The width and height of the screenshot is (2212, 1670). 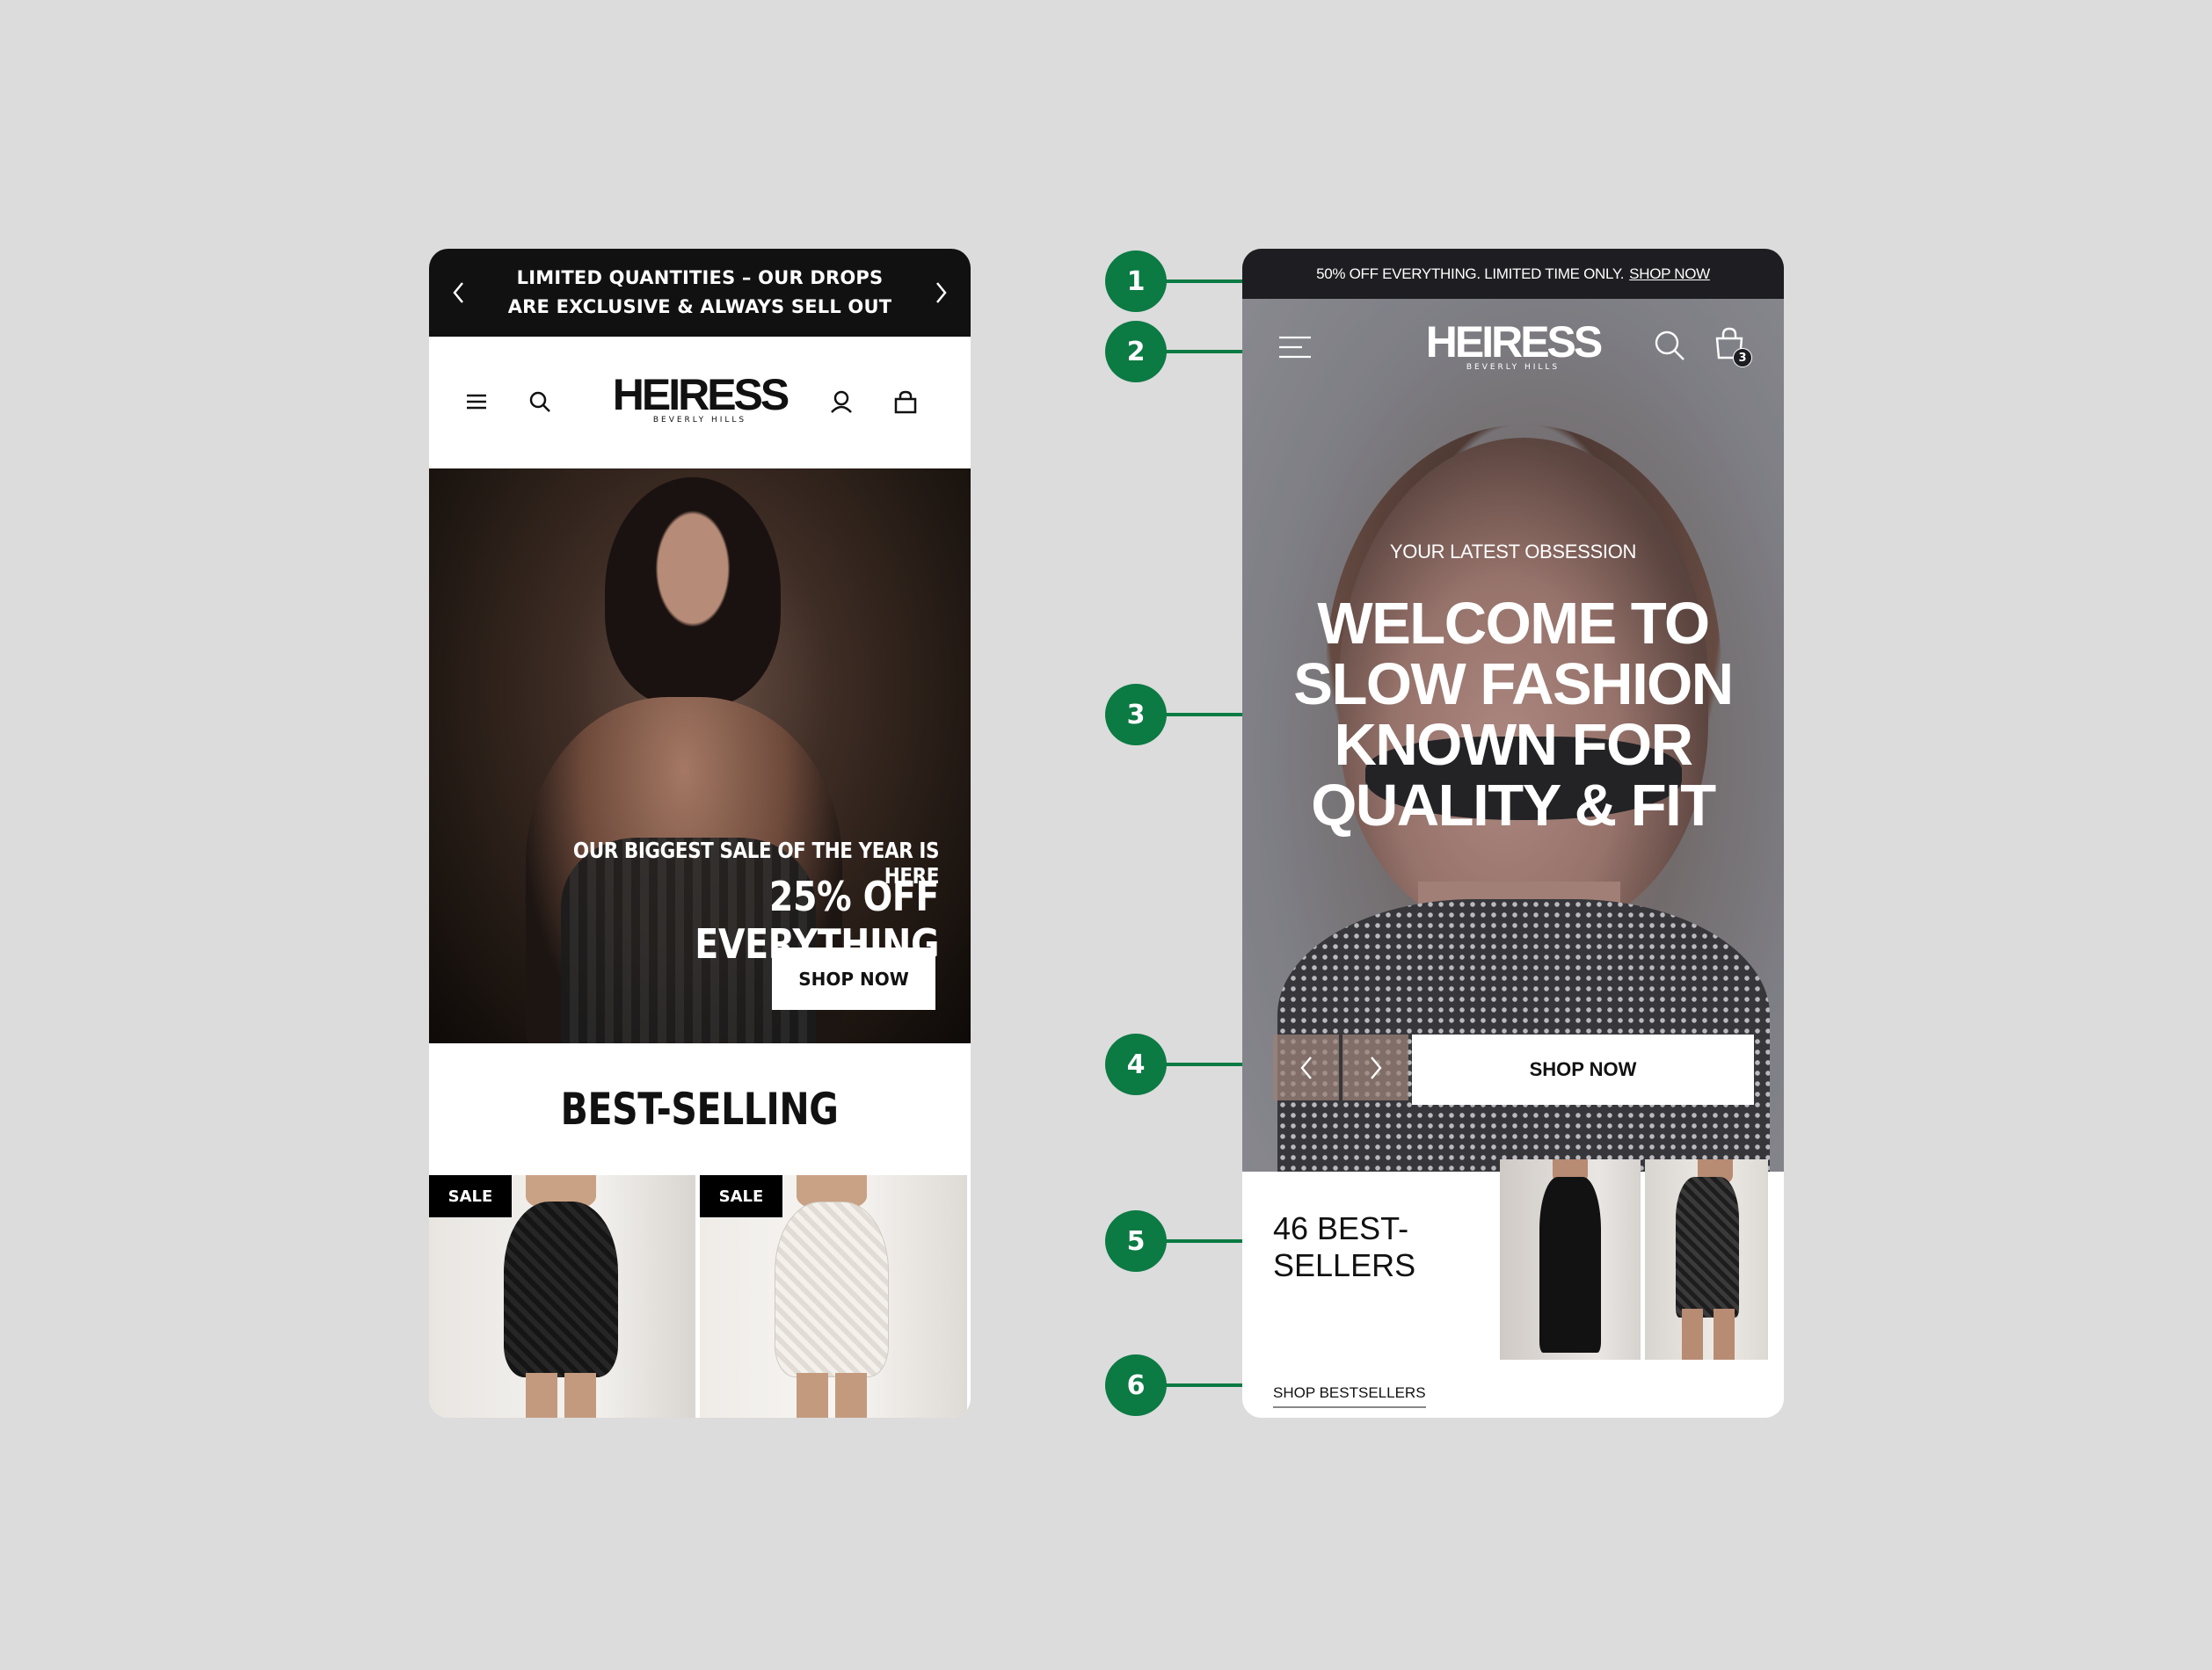 I want to click on callout-5: 5, so click(x=1173, y=1241).